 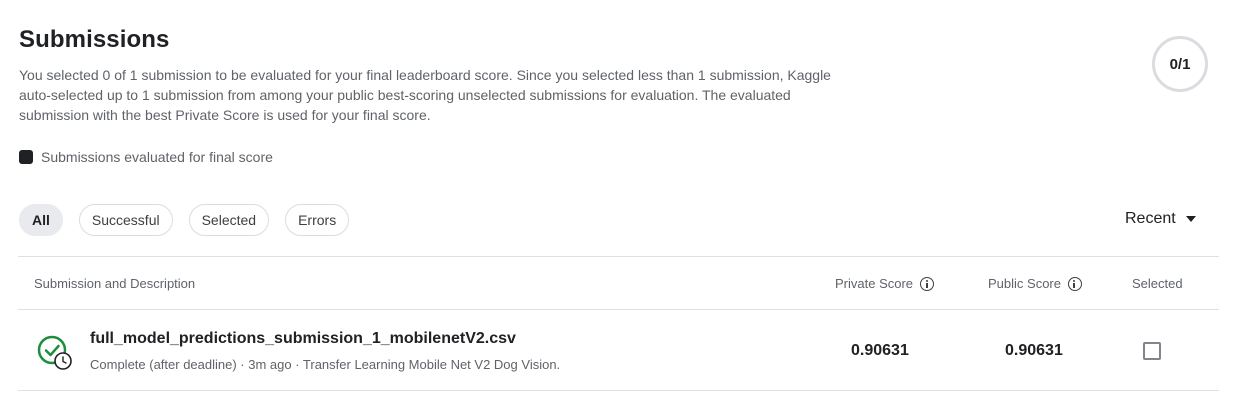 What do you see at coordinates (1024, 283) in the screenshot?
I see `column-header-public-label: Public Score` at bounding box center [1024, 283].